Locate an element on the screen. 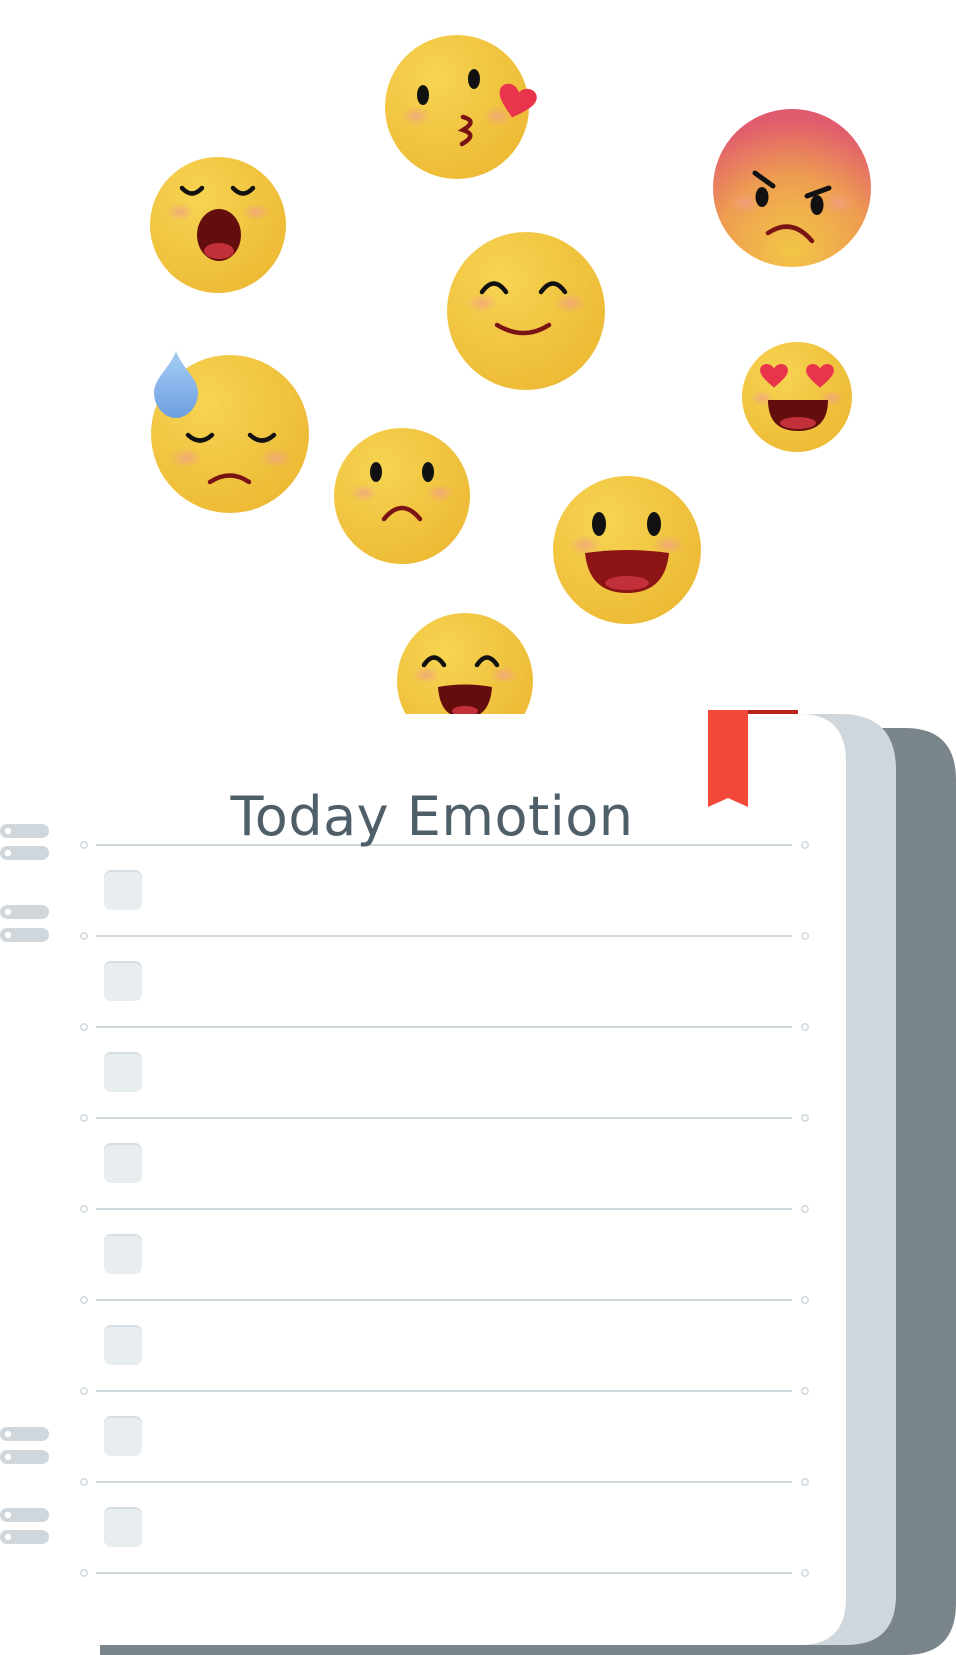 This screenshot has width=956, height=1655. emoji-yawning is located at coordinates (218, 225).